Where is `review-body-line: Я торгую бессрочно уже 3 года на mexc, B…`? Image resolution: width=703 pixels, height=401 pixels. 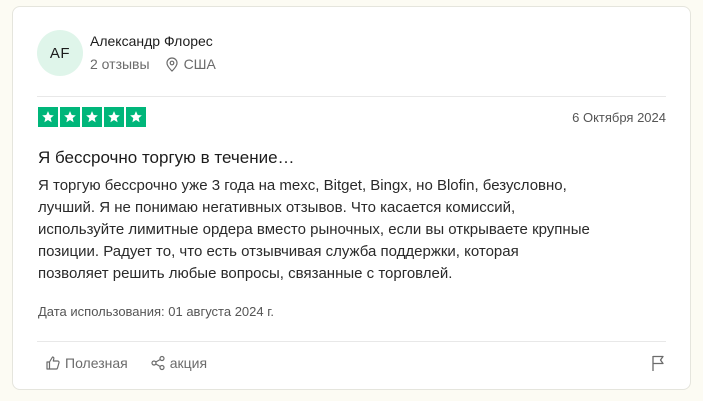
review-body-line: Я торгую бессрочно уже 3 года на mexc, B… is located at coordinates (302, 185).